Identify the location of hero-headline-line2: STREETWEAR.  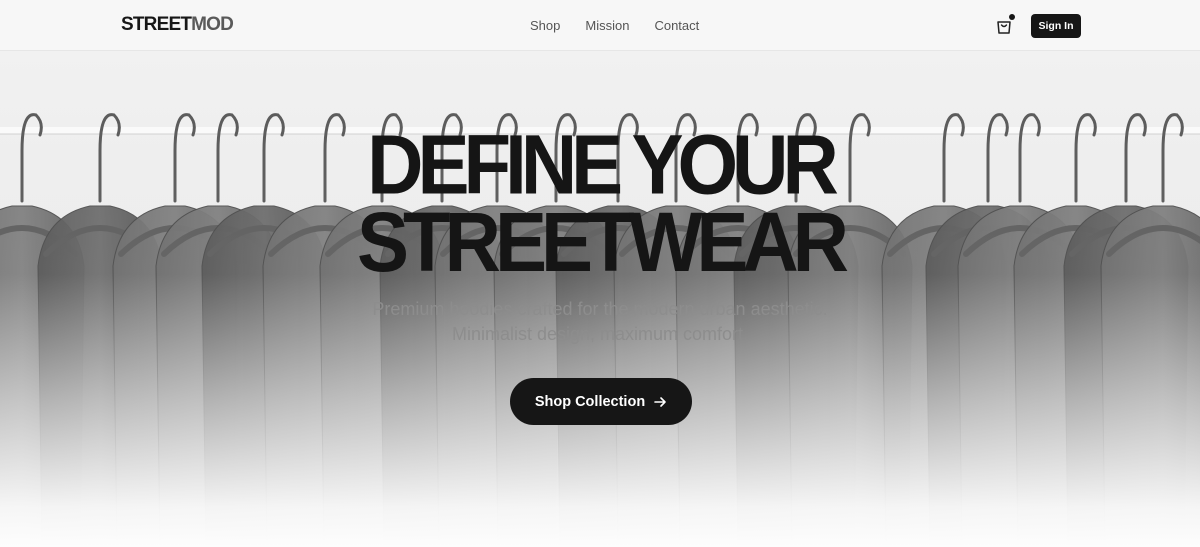
(603, 242).